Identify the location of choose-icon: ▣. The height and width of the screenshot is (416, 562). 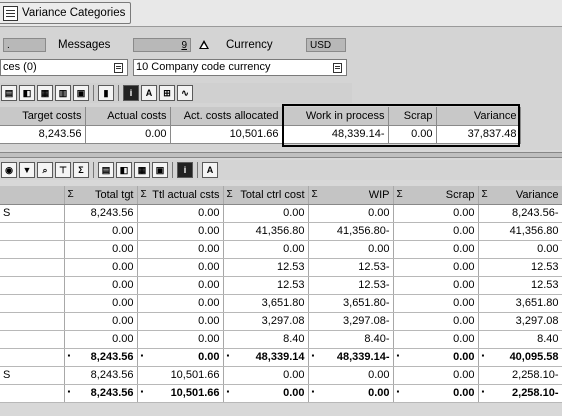
(81, 93).